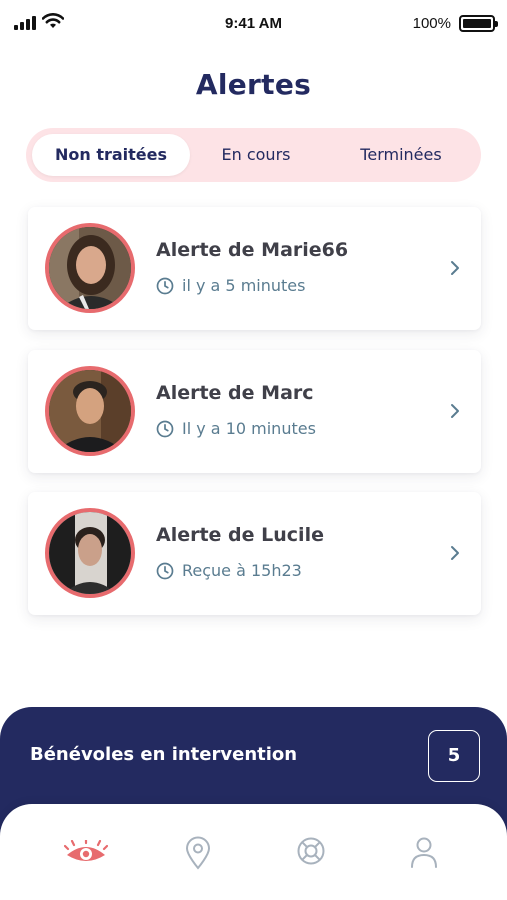  What do you see at coordinates (311, 851) in the screenshot?
I see `lifebuoy-icon` at bounding box center [311, 851].